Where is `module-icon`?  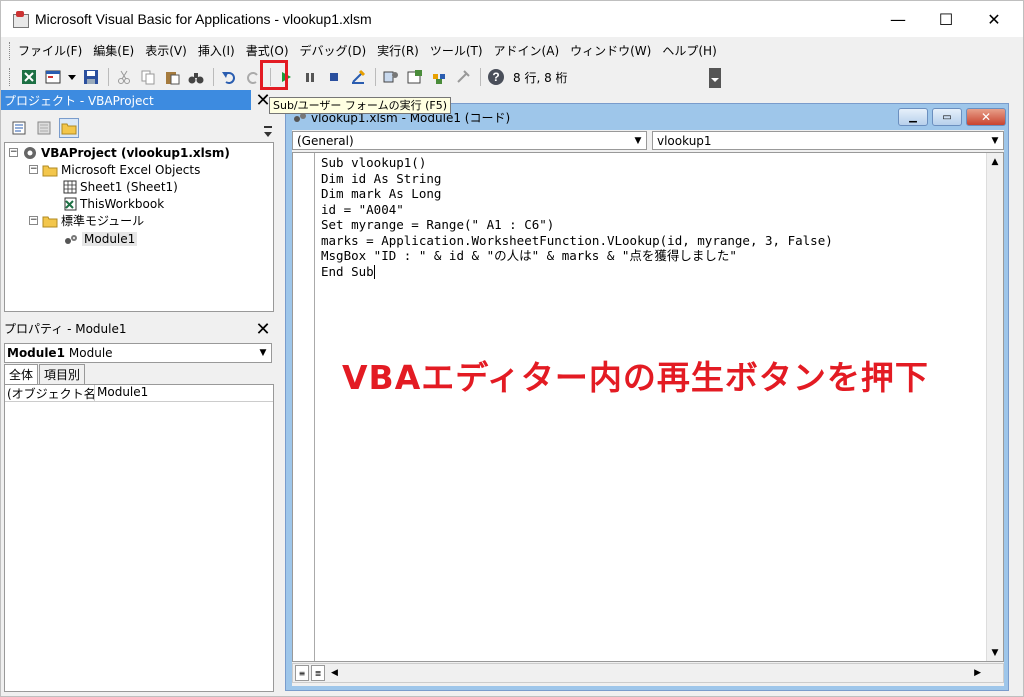 module-icon is located at coordinates (71, 239).